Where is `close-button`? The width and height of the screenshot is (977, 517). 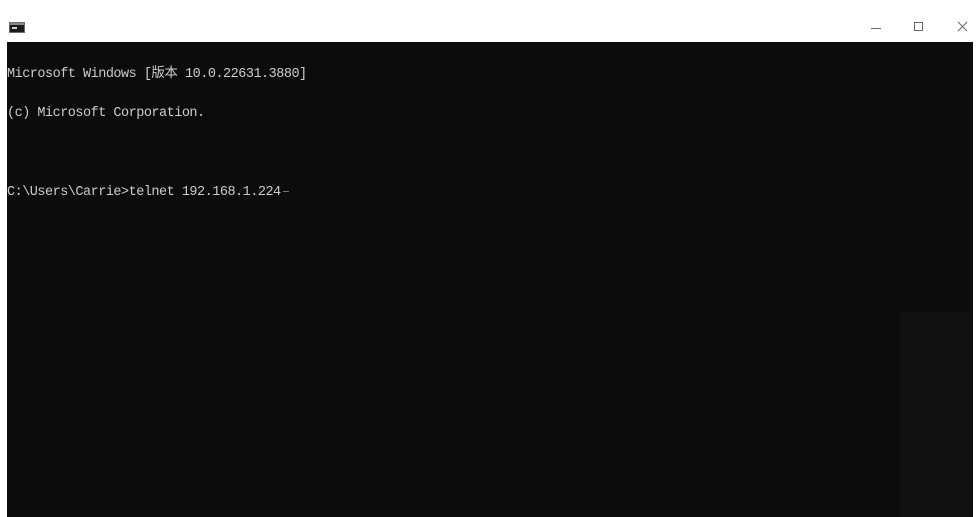
close-button is located at coordinates (962, 27).